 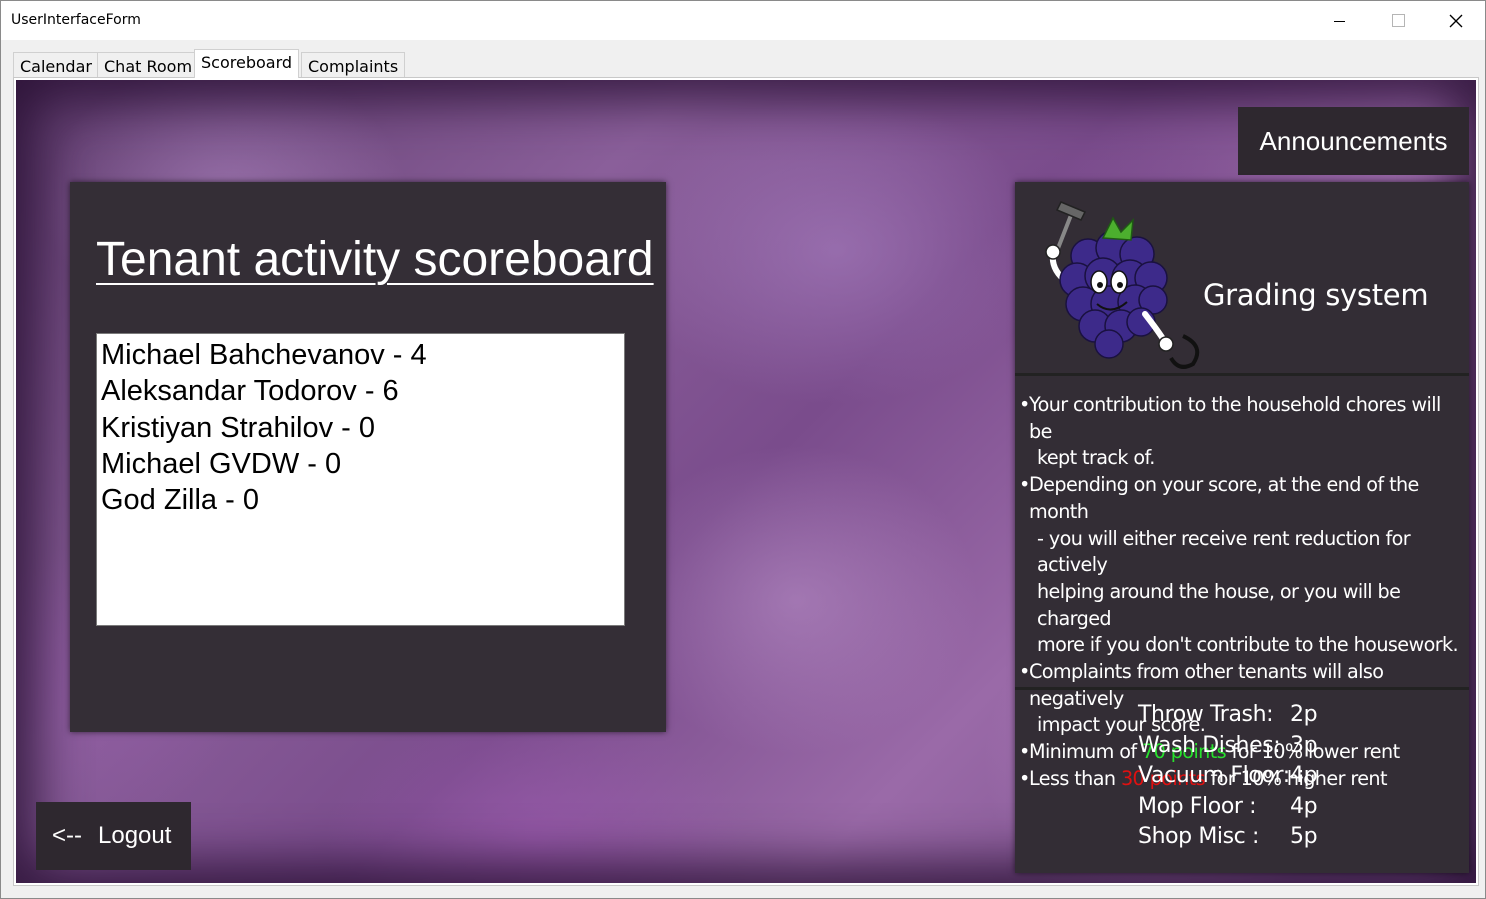 What do you see at coordinates (375, 259) in the screenshot?
I see `scoreboard-title: Tenant activity scoreboard` at bounding box center [375, 259].